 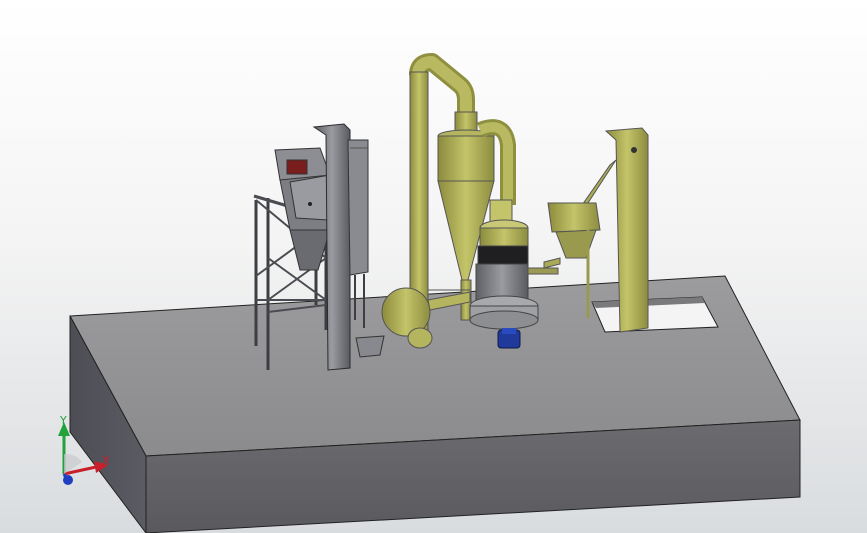 What do you see at coordinates (84, 449) in the screenshot?
I see `coordinate-triad: Y X` at bounding box center [84, 449].